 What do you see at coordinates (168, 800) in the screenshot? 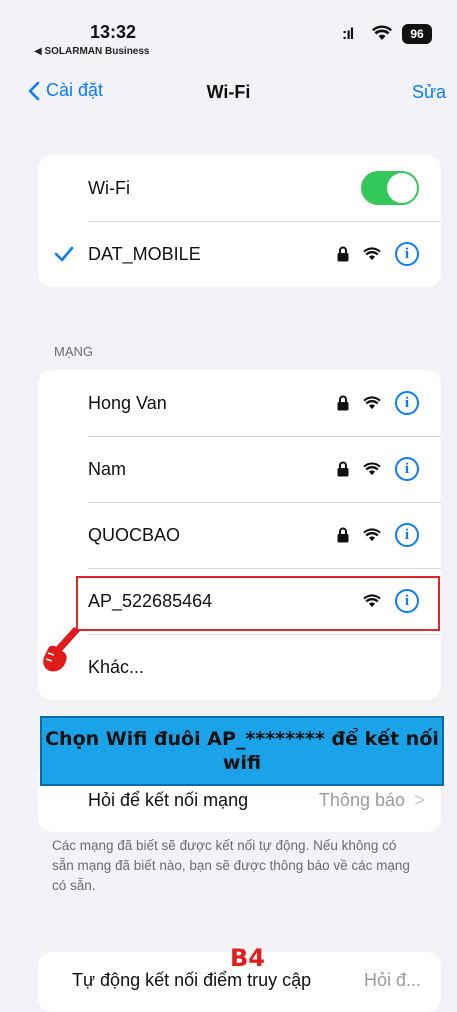
I see `ask-to-join-label: Hỏi để kết nối mạng` at bounding box center [168, 800].